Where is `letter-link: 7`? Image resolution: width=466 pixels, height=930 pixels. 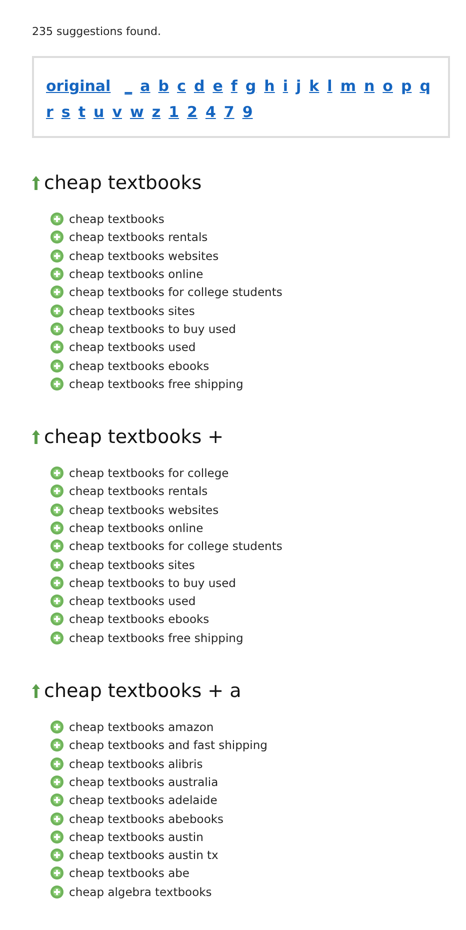 letter-link: 7 is located at coordinates (229, 112).